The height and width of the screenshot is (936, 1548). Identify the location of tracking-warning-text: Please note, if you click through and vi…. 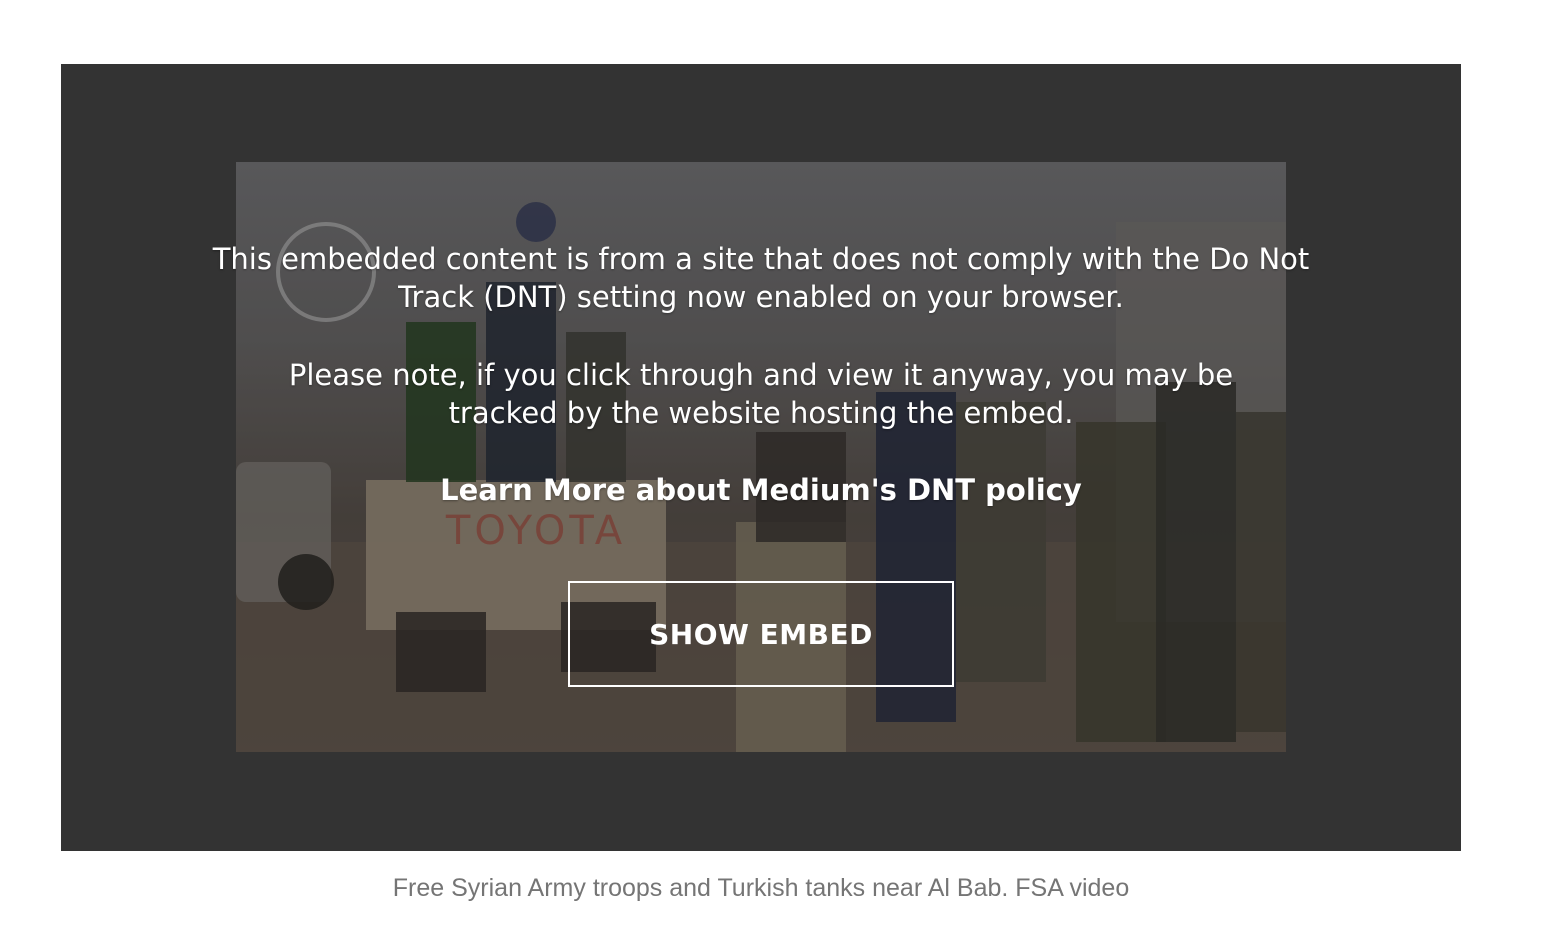
(761, 394).